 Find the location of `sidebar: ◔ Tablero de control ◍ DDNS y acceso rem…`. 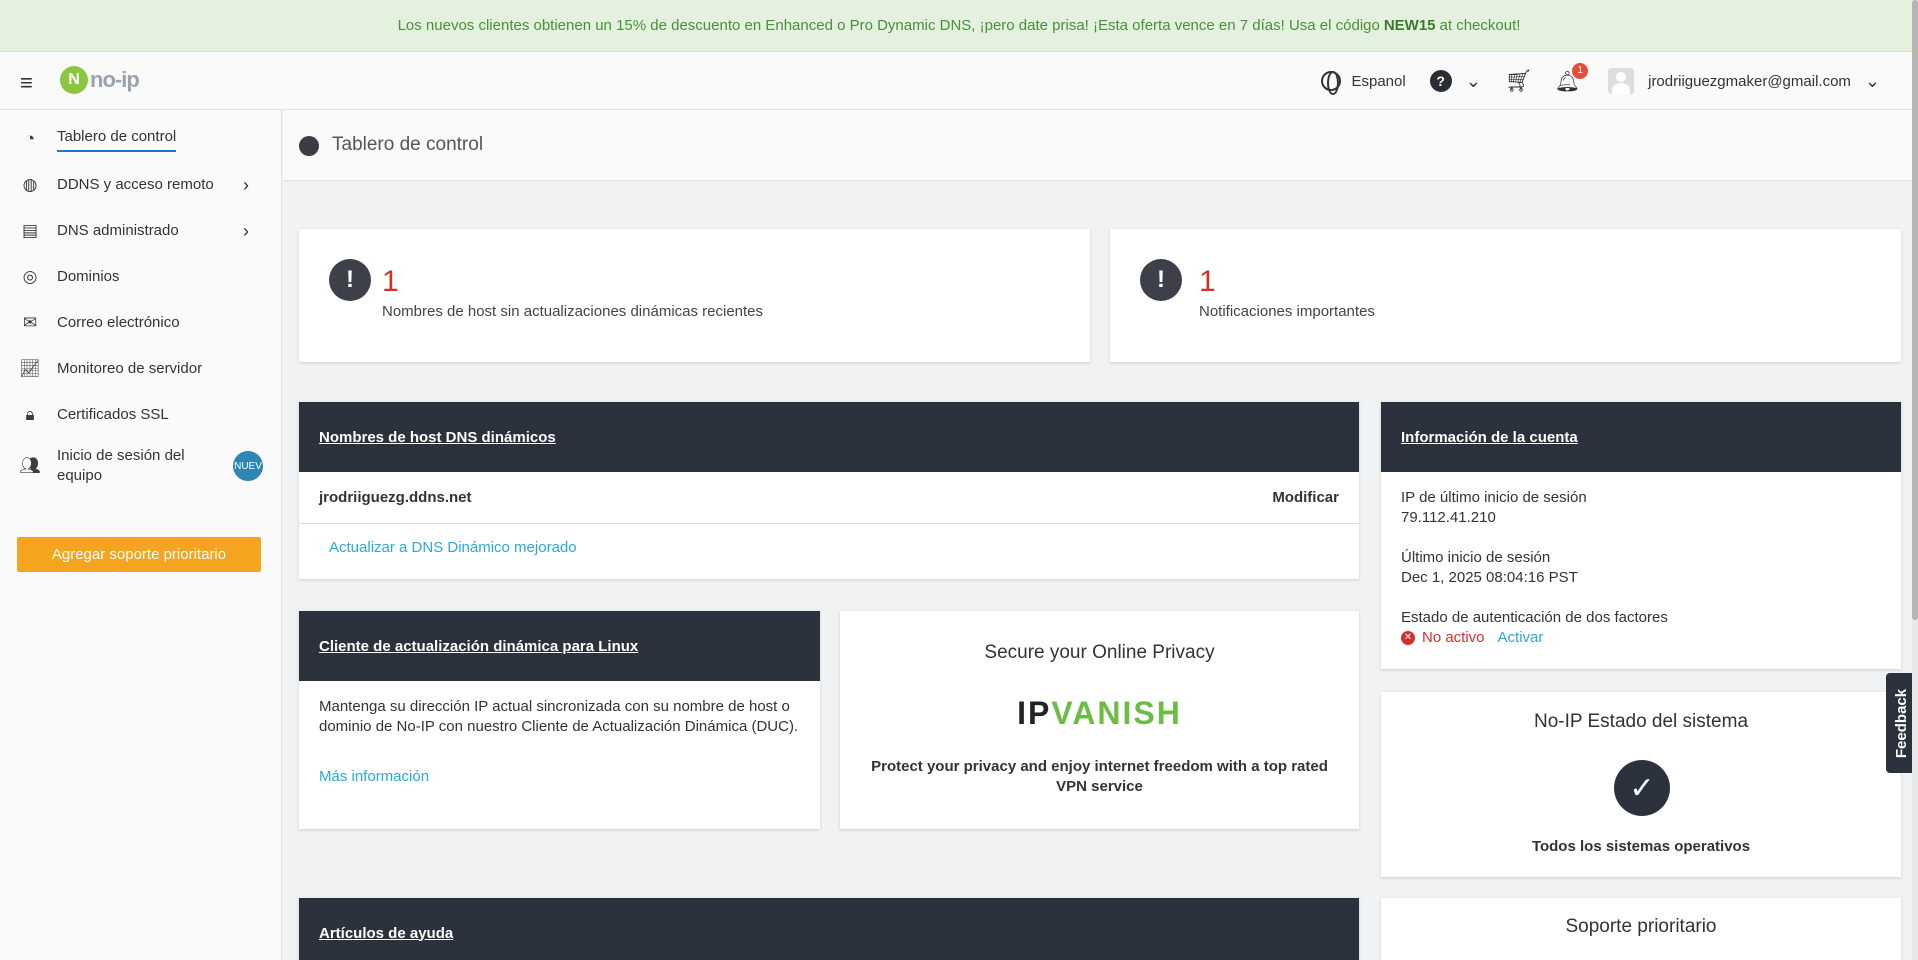

sidebar: ◔ Tablero de control ◍ DDNS y acceso rem… is located at coordinates (141, 535).